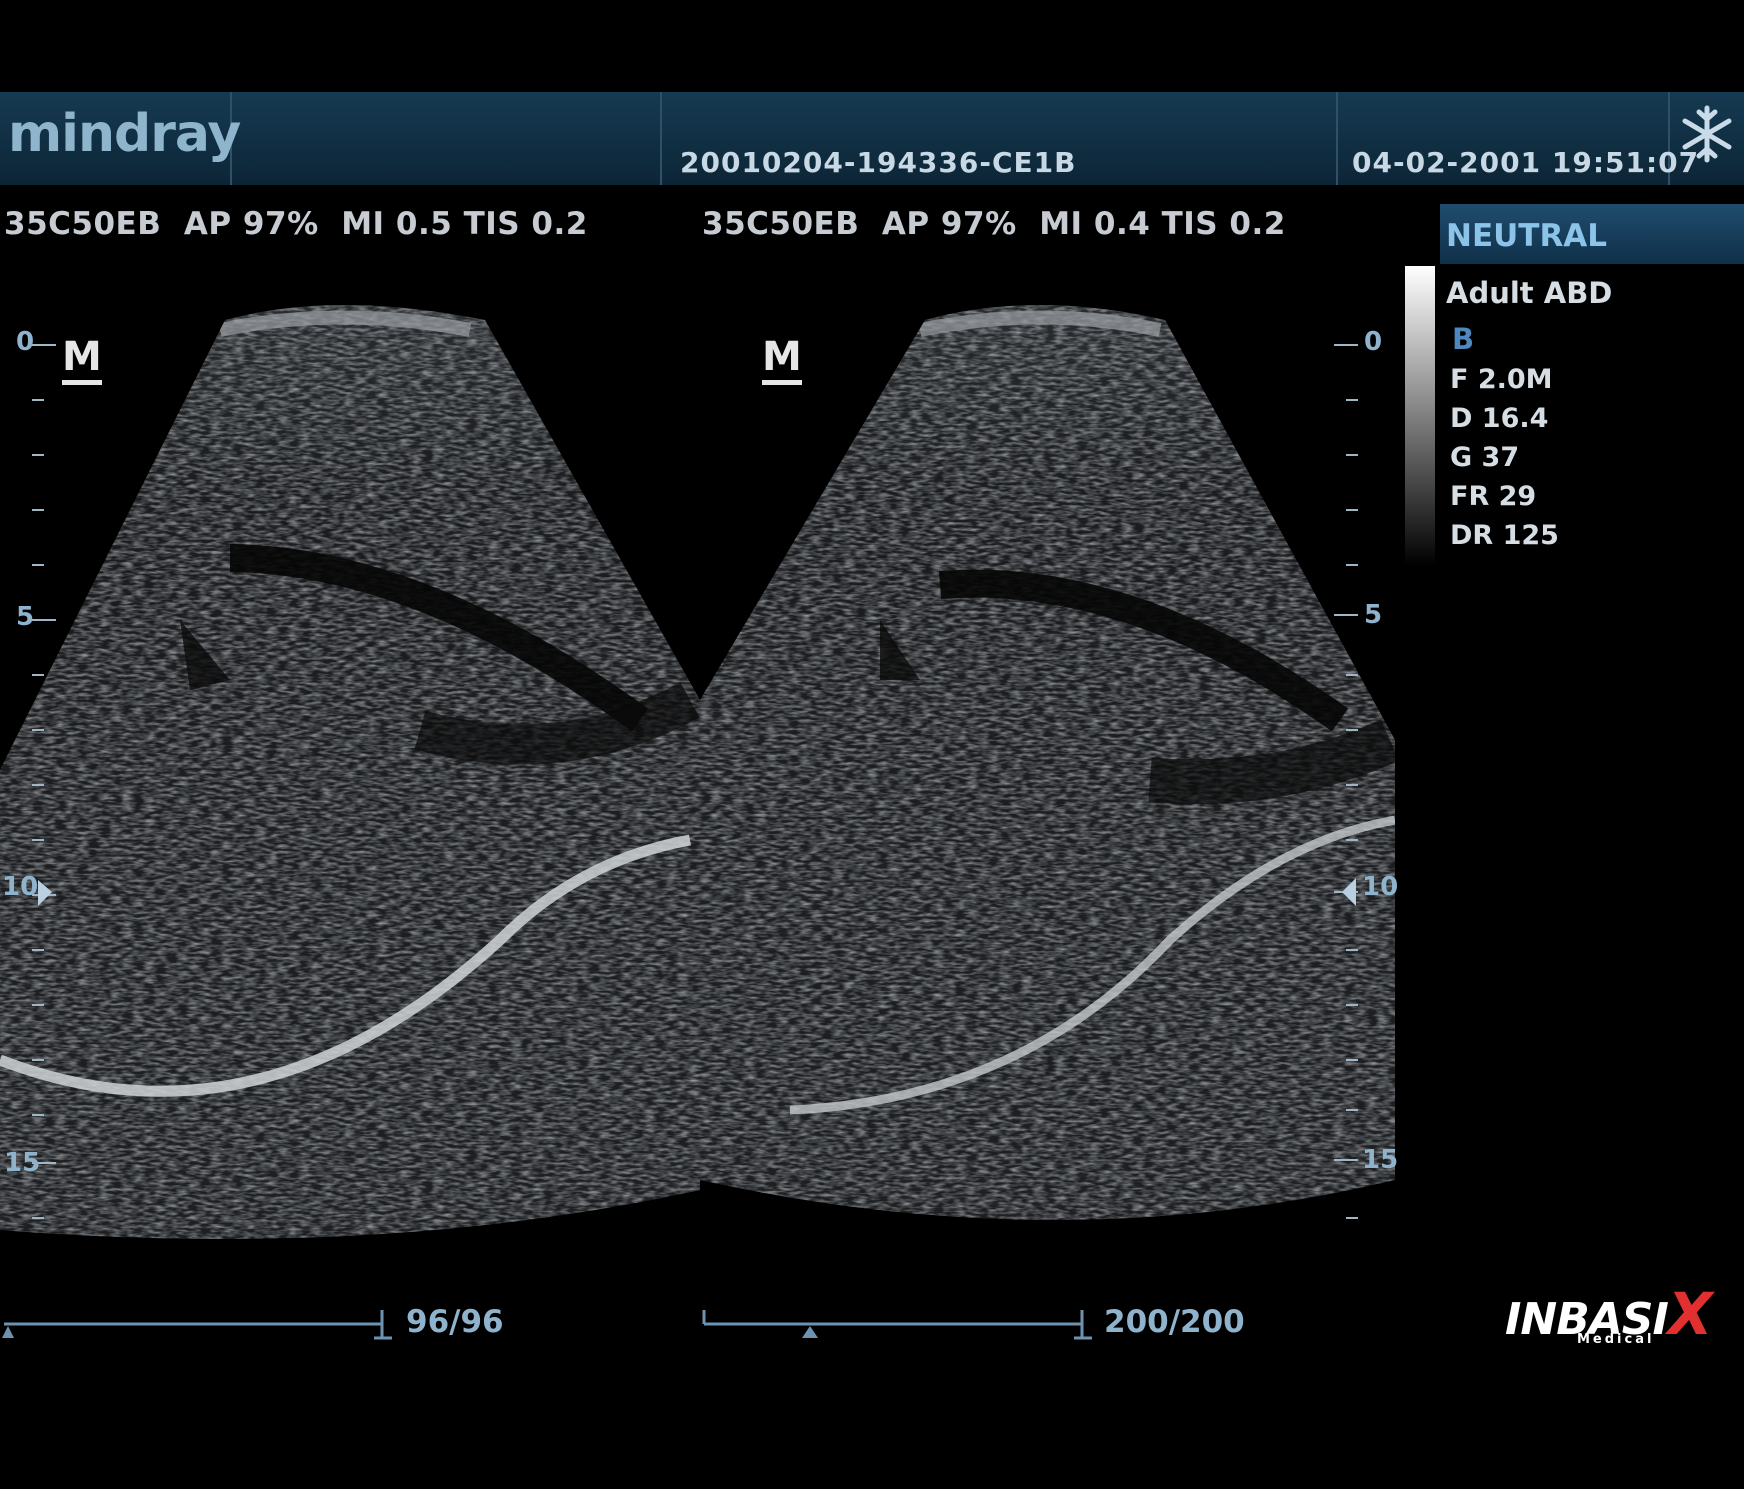 Image resolution: width=1744 pixels, height=1489 pixels. Describe the element at coordinates (1616, 1339) in the screenshot. I see `watermark-sub: Medical` at that location.